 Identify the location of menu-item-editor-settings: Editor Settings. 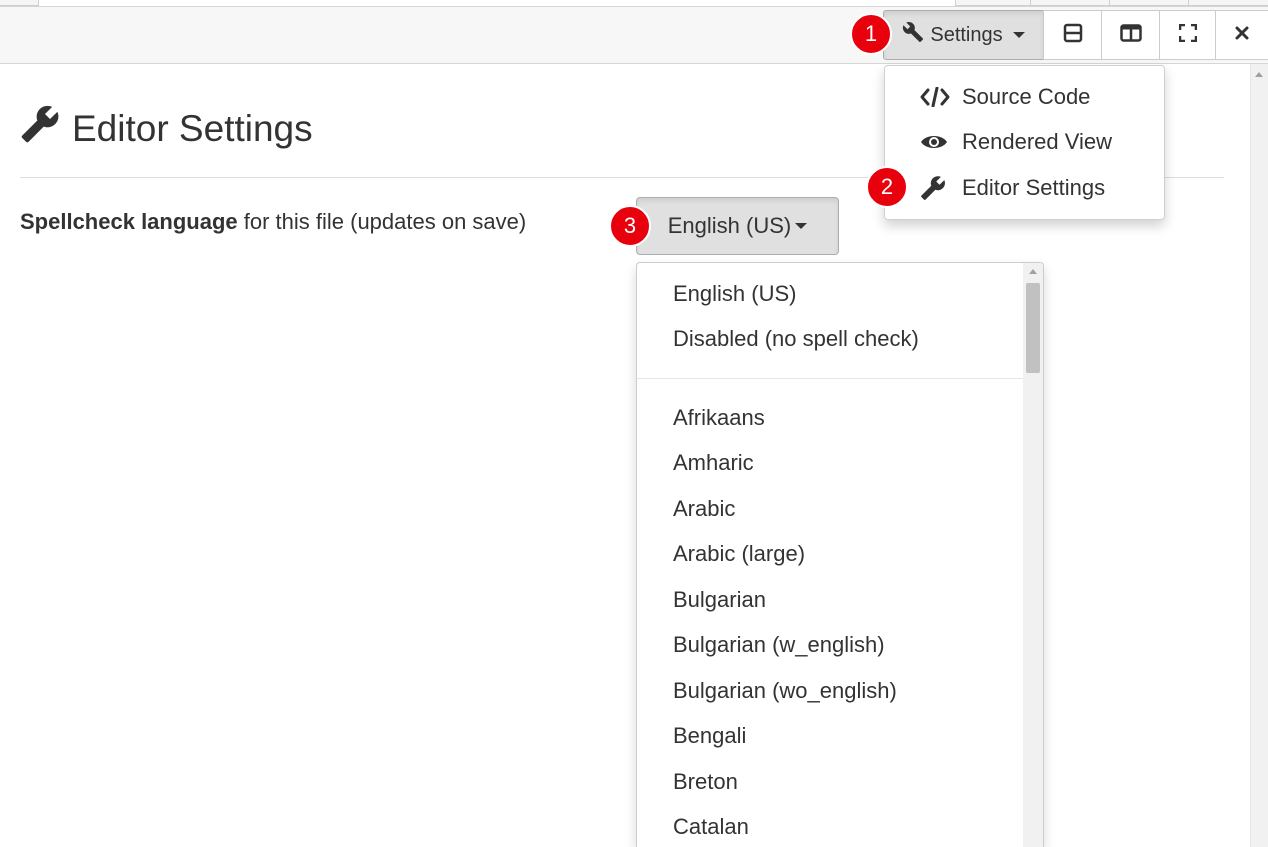
(1024, 188).